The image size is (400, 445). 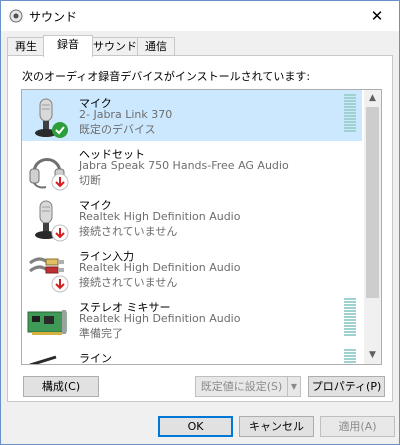 I want to click on line-icon, so click(x=43, y=359).